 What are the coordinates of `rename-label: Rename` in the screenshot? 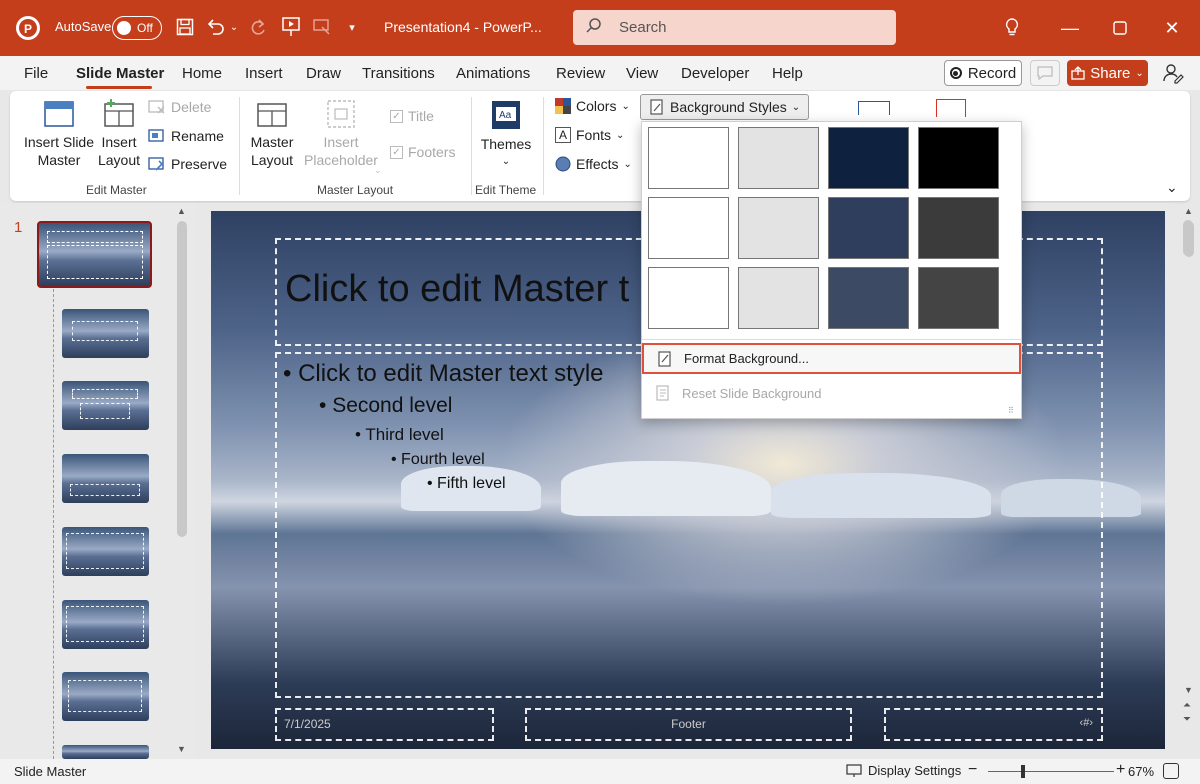 It's located at (197, 136).